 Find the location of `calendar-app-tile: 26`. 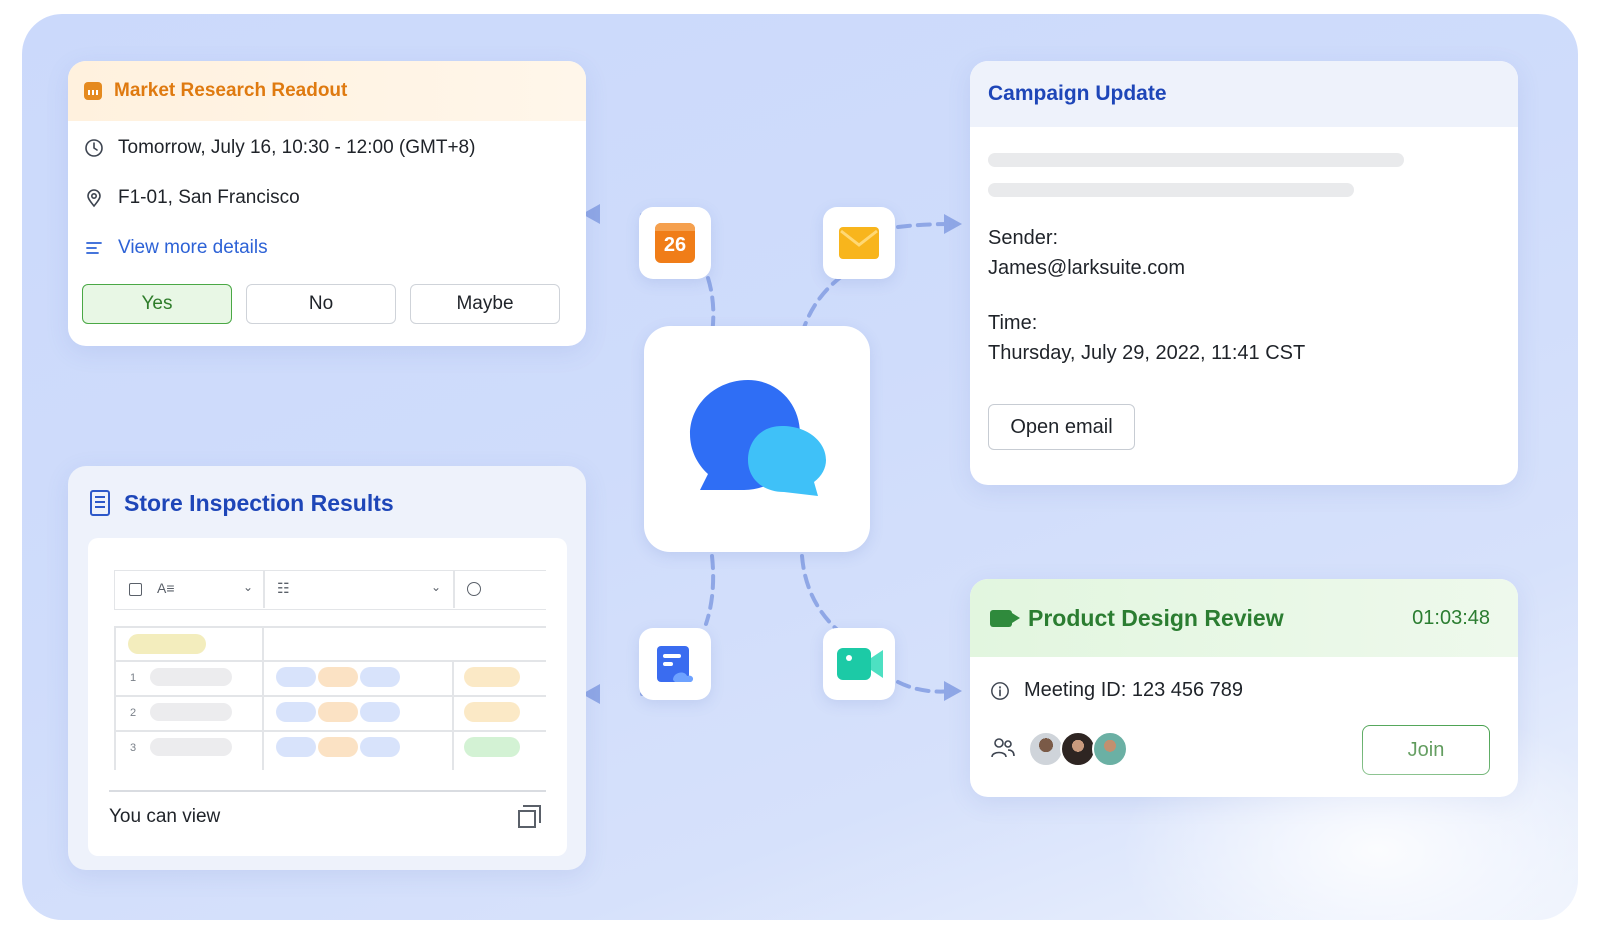

calendar-app-tile: 26 is located at coordinates (675, 243).